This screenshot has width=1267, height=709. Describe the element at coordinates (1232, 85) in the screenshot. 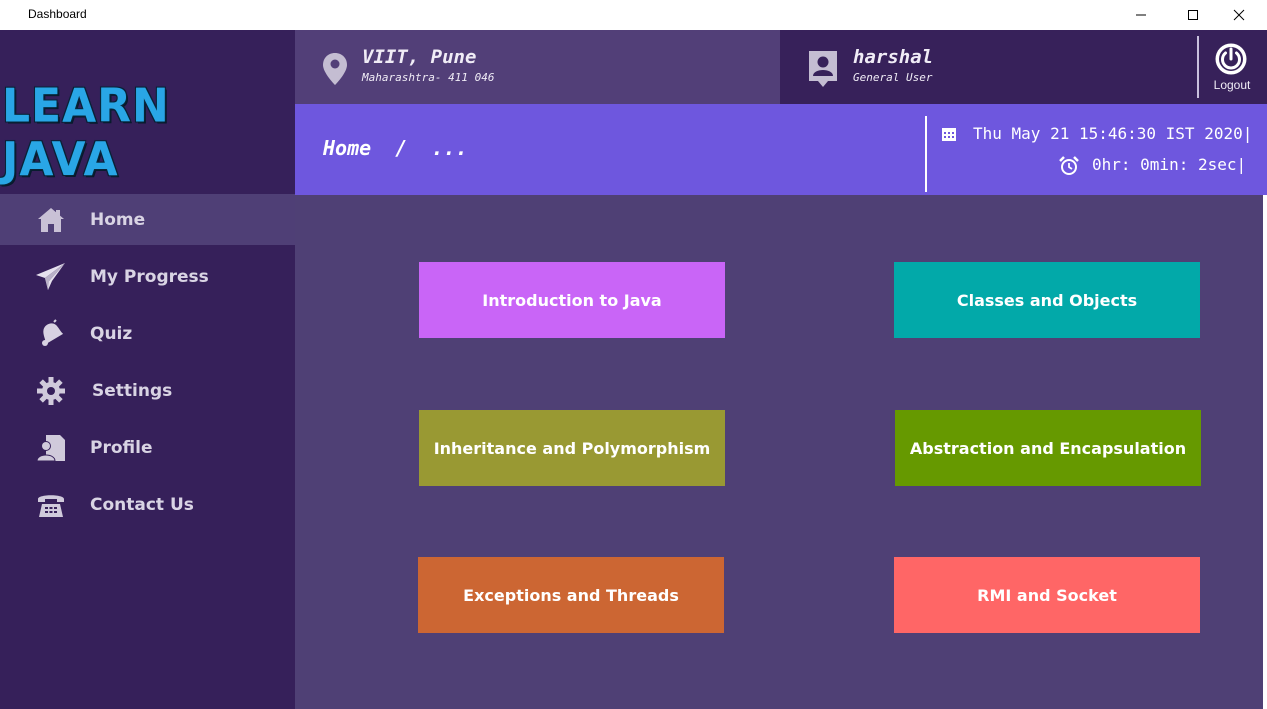

I see `logout-label: Logout` at that location.